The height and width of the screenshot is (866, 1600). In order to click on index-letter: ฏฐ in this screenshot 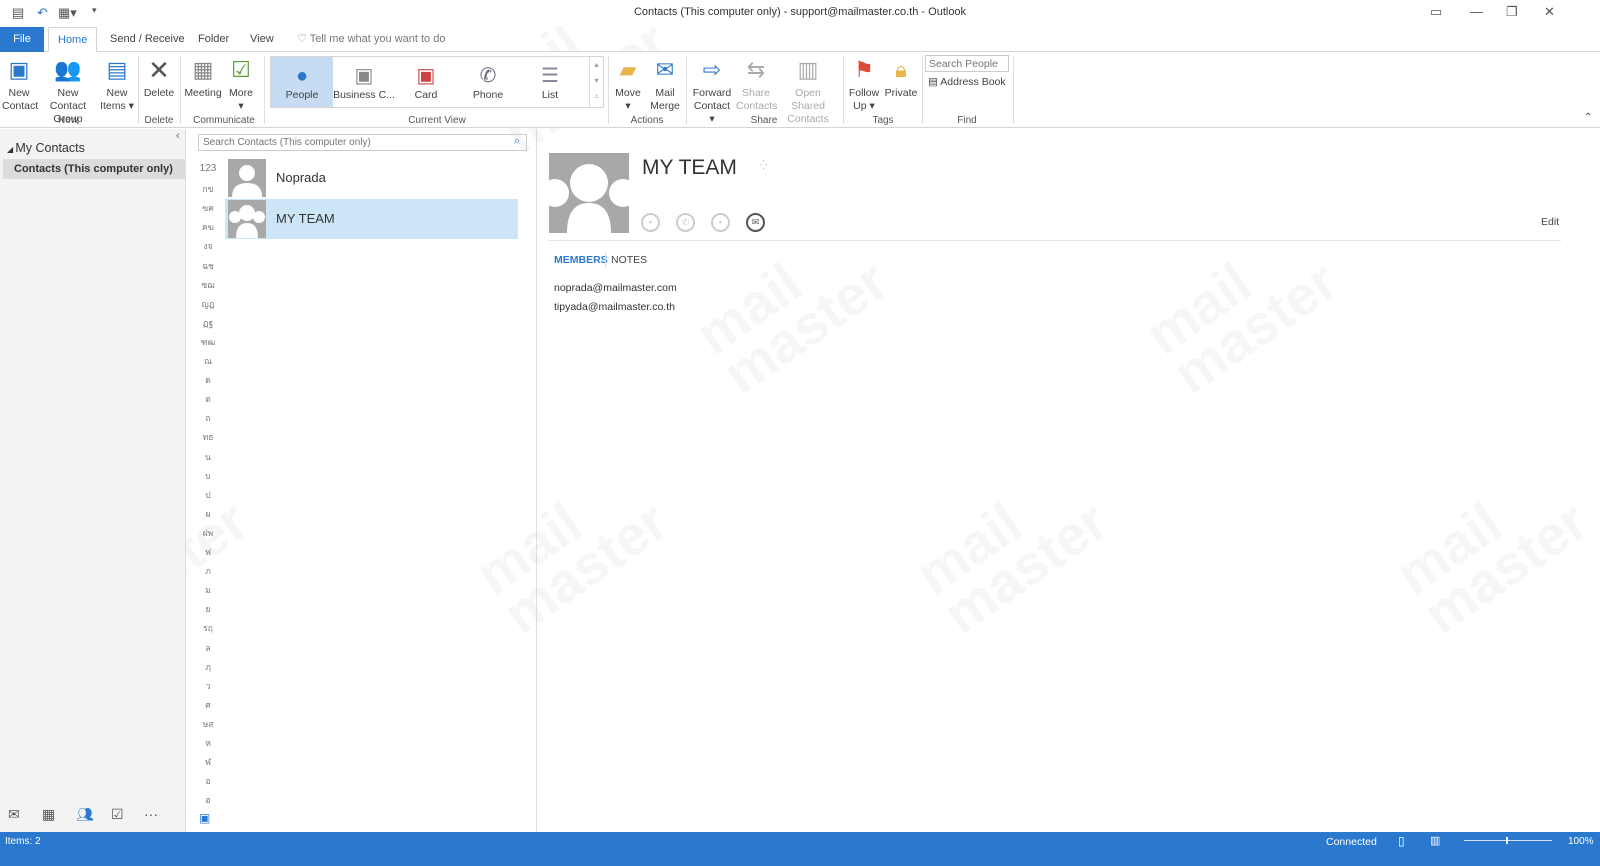, I will do `click(208, 323)`.